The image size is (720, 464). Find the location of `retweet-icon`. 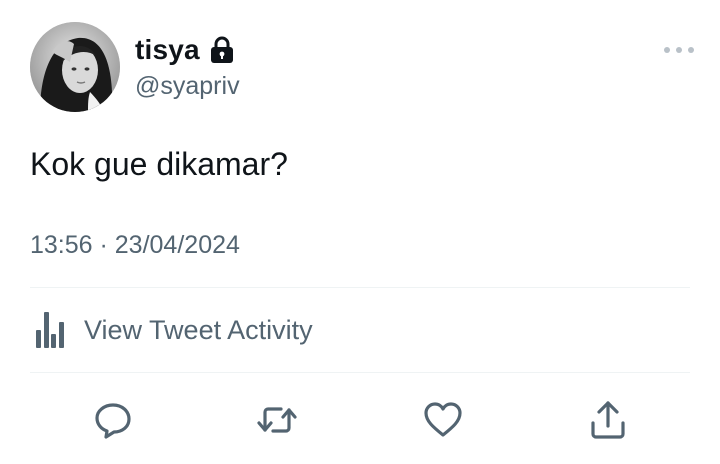

retweet-icon is located at coordinates (277, 420).